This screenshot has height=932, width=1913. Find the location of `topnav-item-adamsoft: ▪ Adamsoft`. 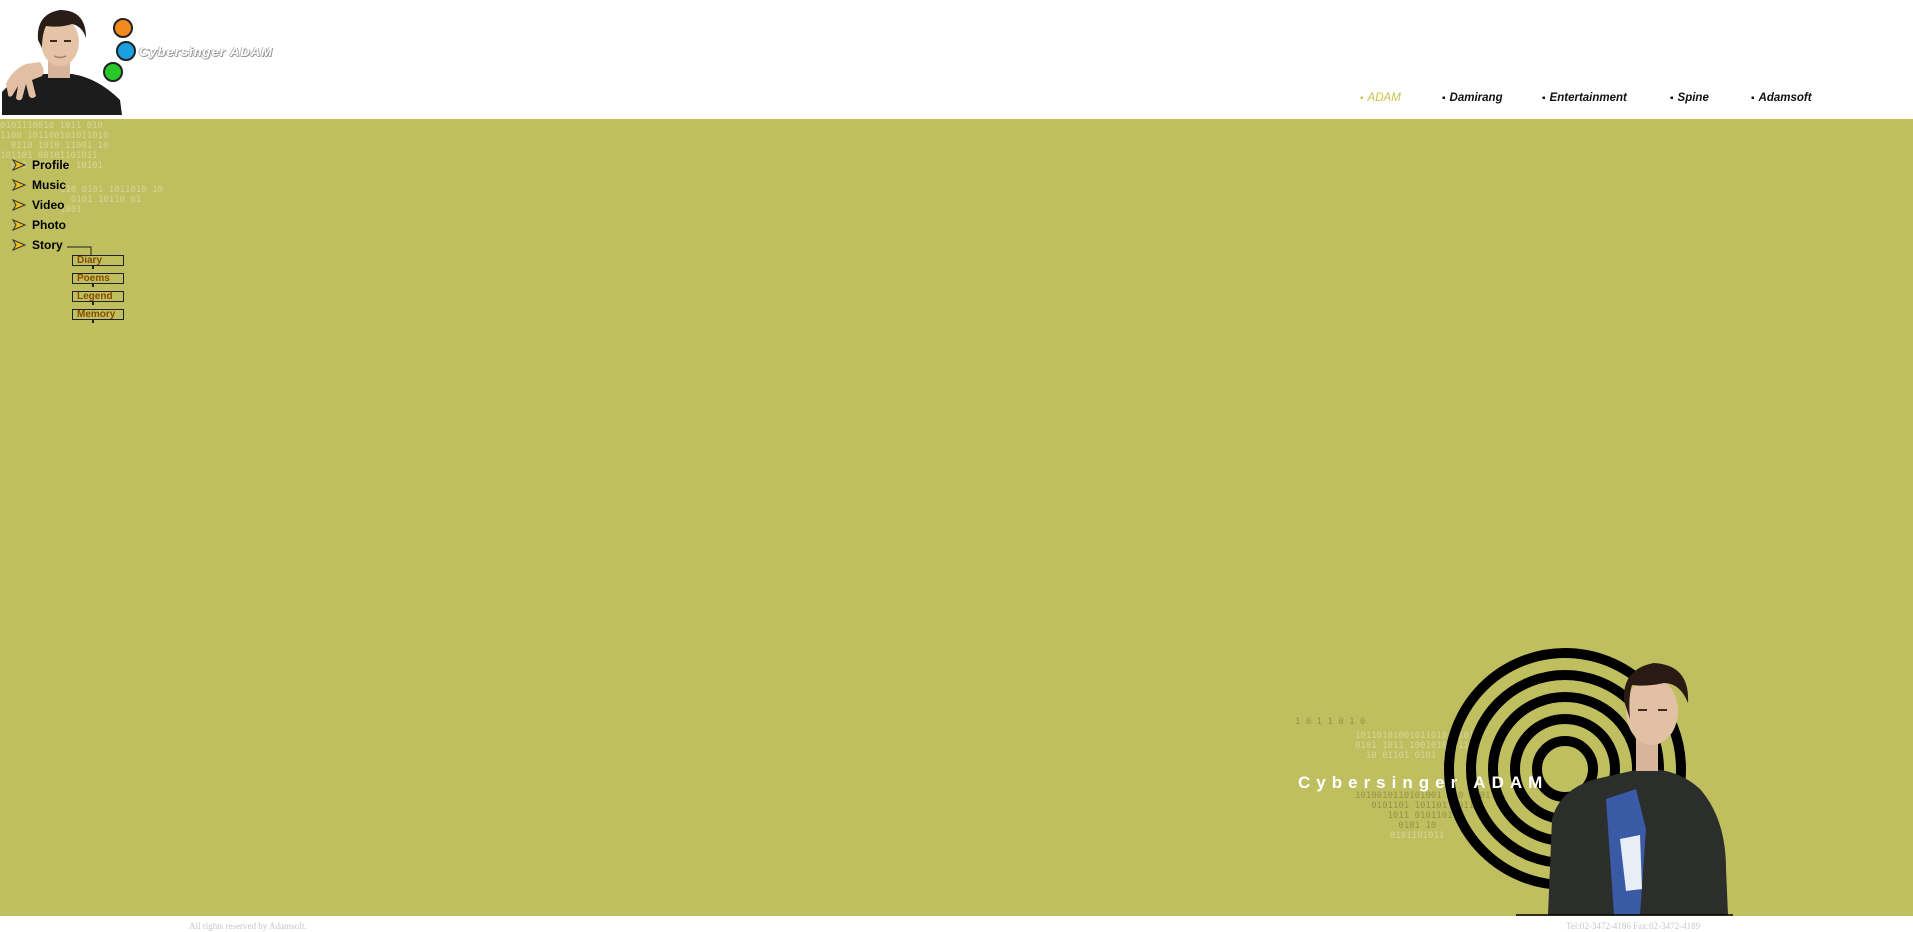

topnav-item-adamsoft: ▪ Adamsoft is located at coordinates (1781, 98).